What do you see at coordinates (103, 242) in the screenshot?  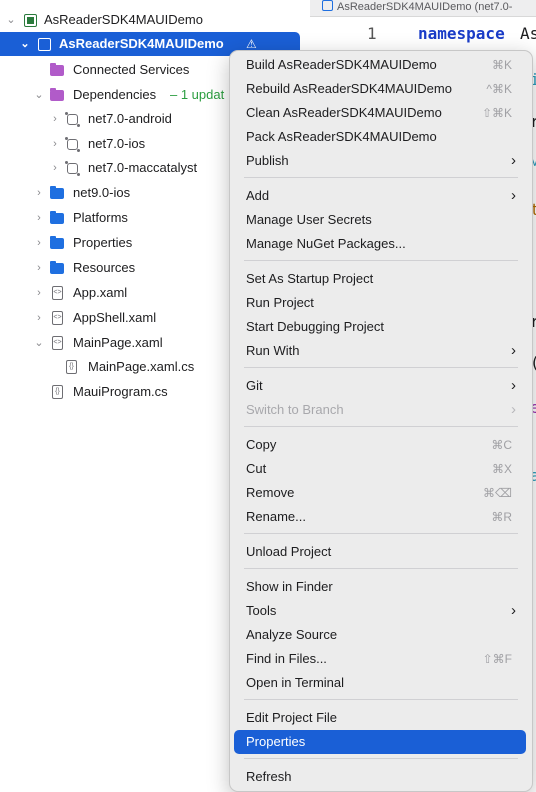 I see `tree-item-label: Properties` at bounding box center [103, 242].